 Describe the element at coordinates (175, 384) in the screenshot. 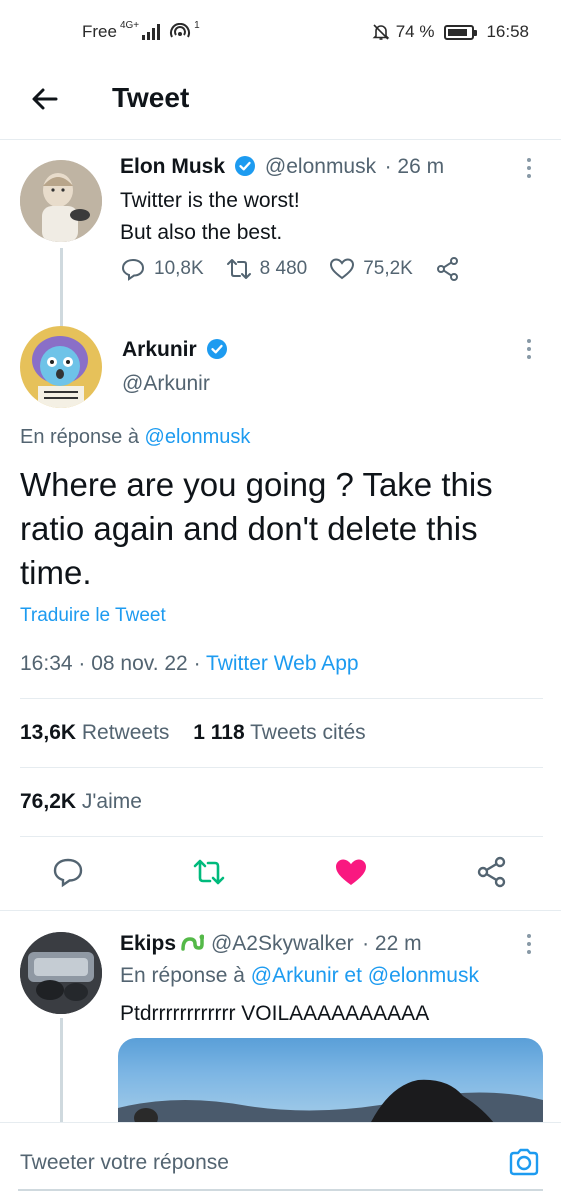

I see `author-handle: @Arkunir` at that location.